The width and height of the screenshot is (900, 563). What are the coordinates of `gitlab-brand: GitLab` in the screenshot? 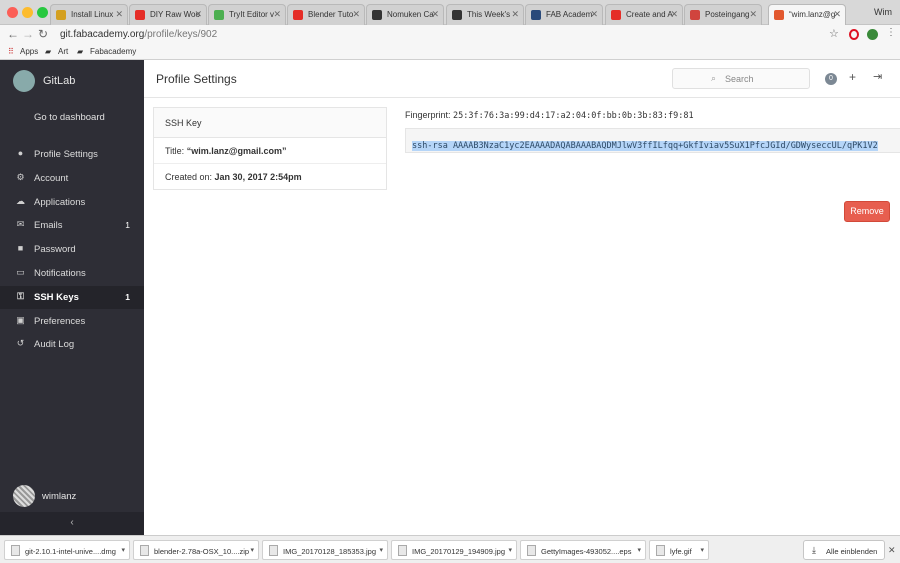 It's located at (44, 81).